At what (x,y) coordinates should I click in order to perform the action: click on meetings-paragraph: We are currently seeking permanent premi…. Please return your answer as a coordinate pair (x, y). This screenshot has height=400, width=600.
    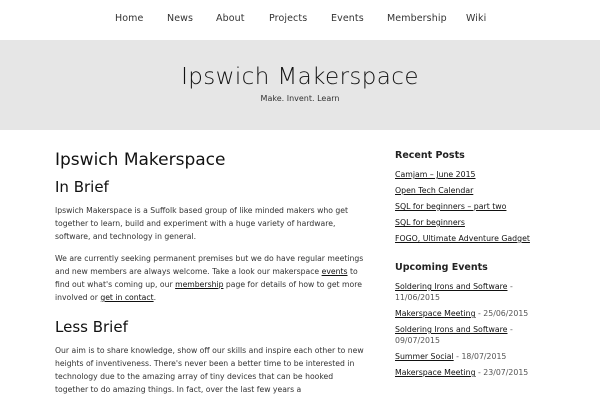
    Looking at the image, I should click on (210, 278).